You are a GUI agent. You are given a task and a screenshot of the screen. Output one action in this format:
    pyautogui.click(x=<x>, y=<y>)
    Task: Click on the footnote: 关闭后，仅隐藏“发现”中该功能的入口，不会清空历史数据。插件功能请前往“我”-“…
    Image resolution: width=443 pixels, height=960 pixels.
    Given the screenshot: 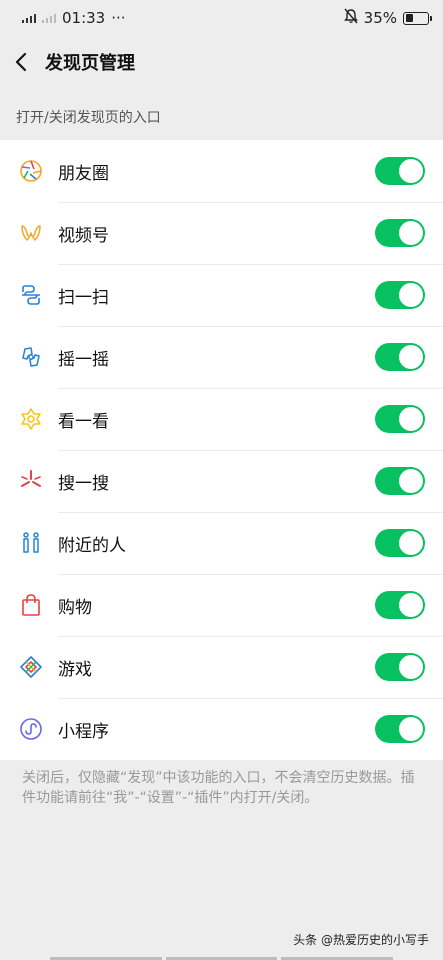 What is the action you would take?
    pyautogui.click(x=218, y=788)
    